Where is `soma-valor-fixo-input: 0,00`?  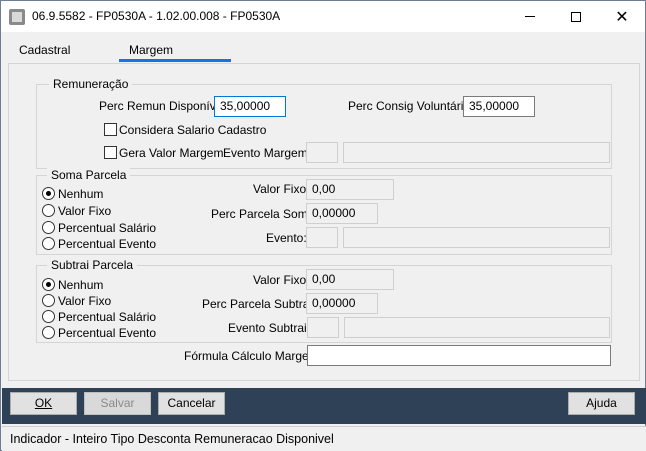 soma-valor-fixo-input: 0,00 is located at coordinates (350, 189).